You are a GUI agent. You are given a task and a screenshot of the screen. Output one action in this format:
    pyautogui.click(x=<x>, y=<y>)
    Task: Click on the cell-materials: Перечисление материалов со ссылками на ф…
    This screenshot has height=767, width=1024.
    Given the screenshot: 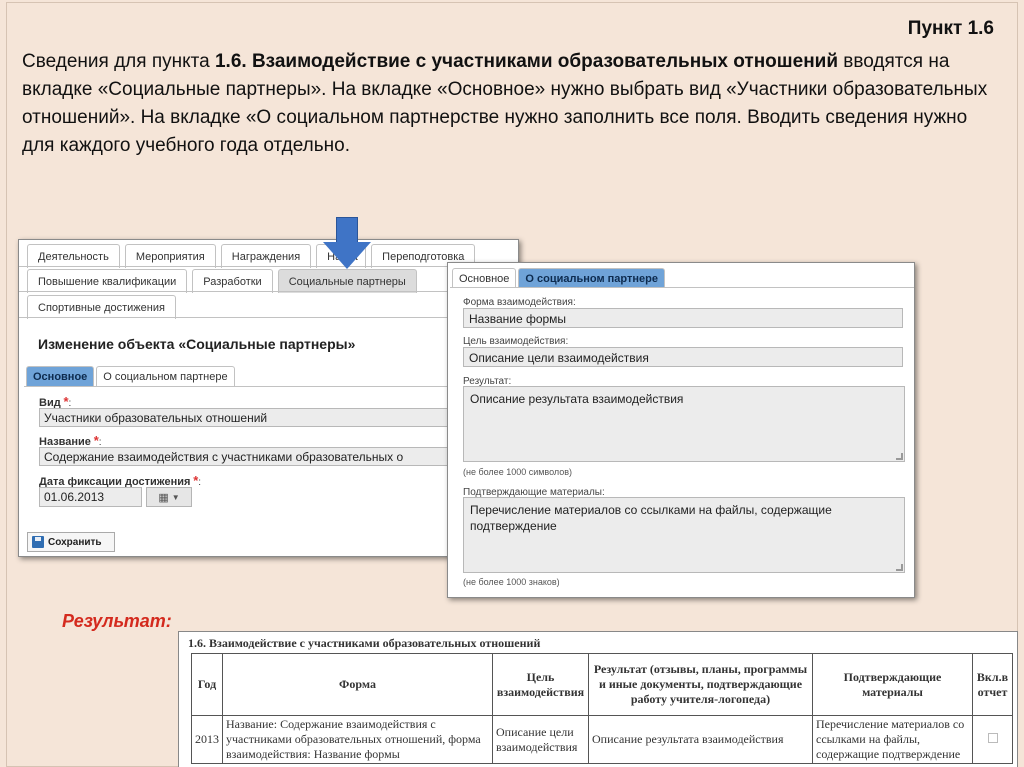 What is the action you would take?
    pyautogui.click(x=892, y=739)
    